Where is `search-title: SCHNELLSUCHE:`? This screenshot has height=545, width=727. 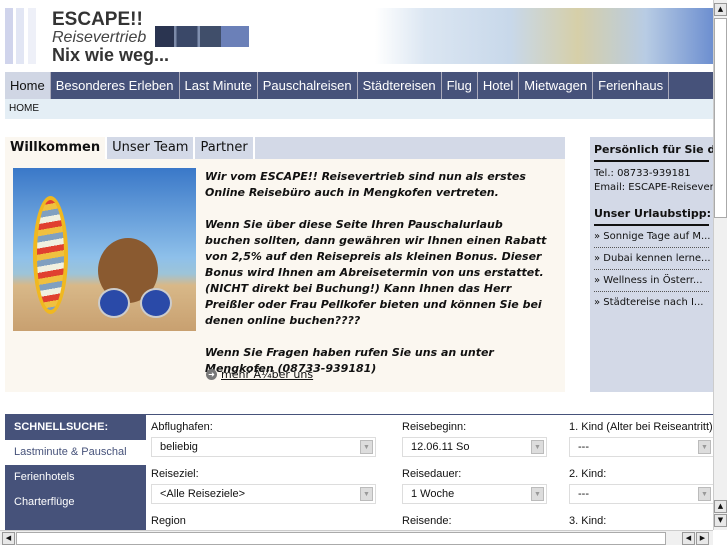
search-title: SCHNELLSUCHE: is located at coordinates (75, 427).